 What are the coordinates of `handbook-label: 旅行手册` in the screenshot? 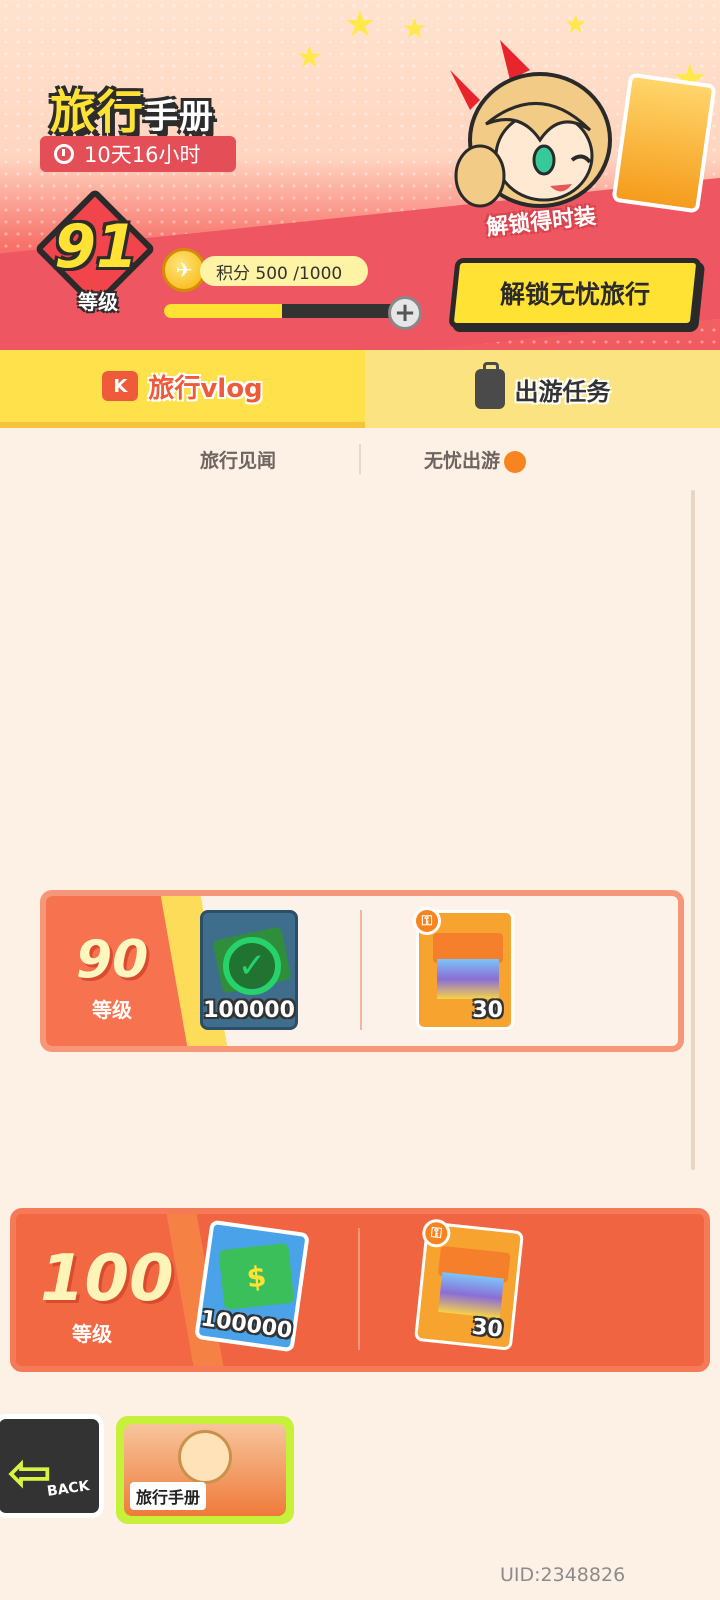 It's located at (168, 1496).